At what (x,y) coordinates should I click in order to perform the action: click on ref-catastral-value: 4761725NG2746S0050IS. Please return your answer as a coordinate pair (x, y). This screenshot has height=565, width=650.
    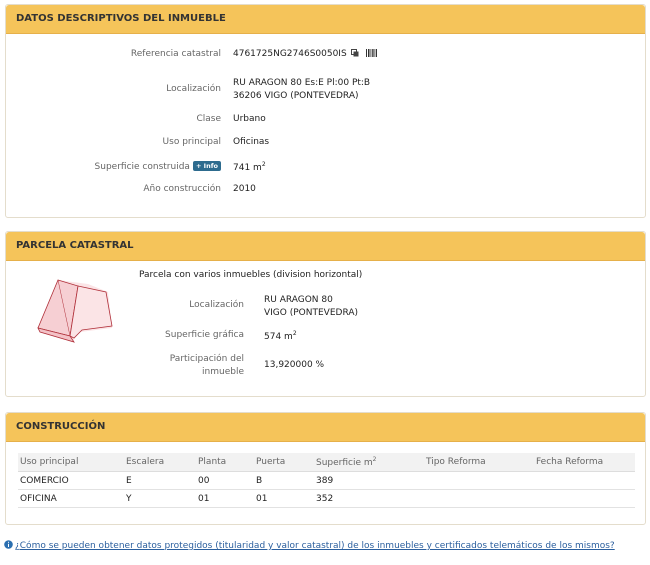
    Looking at the image, I should click on (290, 54).